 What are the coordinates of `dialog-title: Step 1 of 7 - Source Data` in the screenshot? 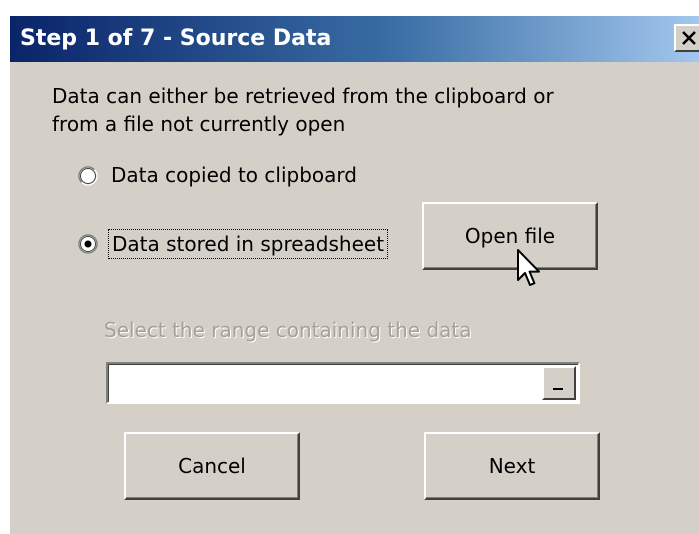 It's located at (176, 38).